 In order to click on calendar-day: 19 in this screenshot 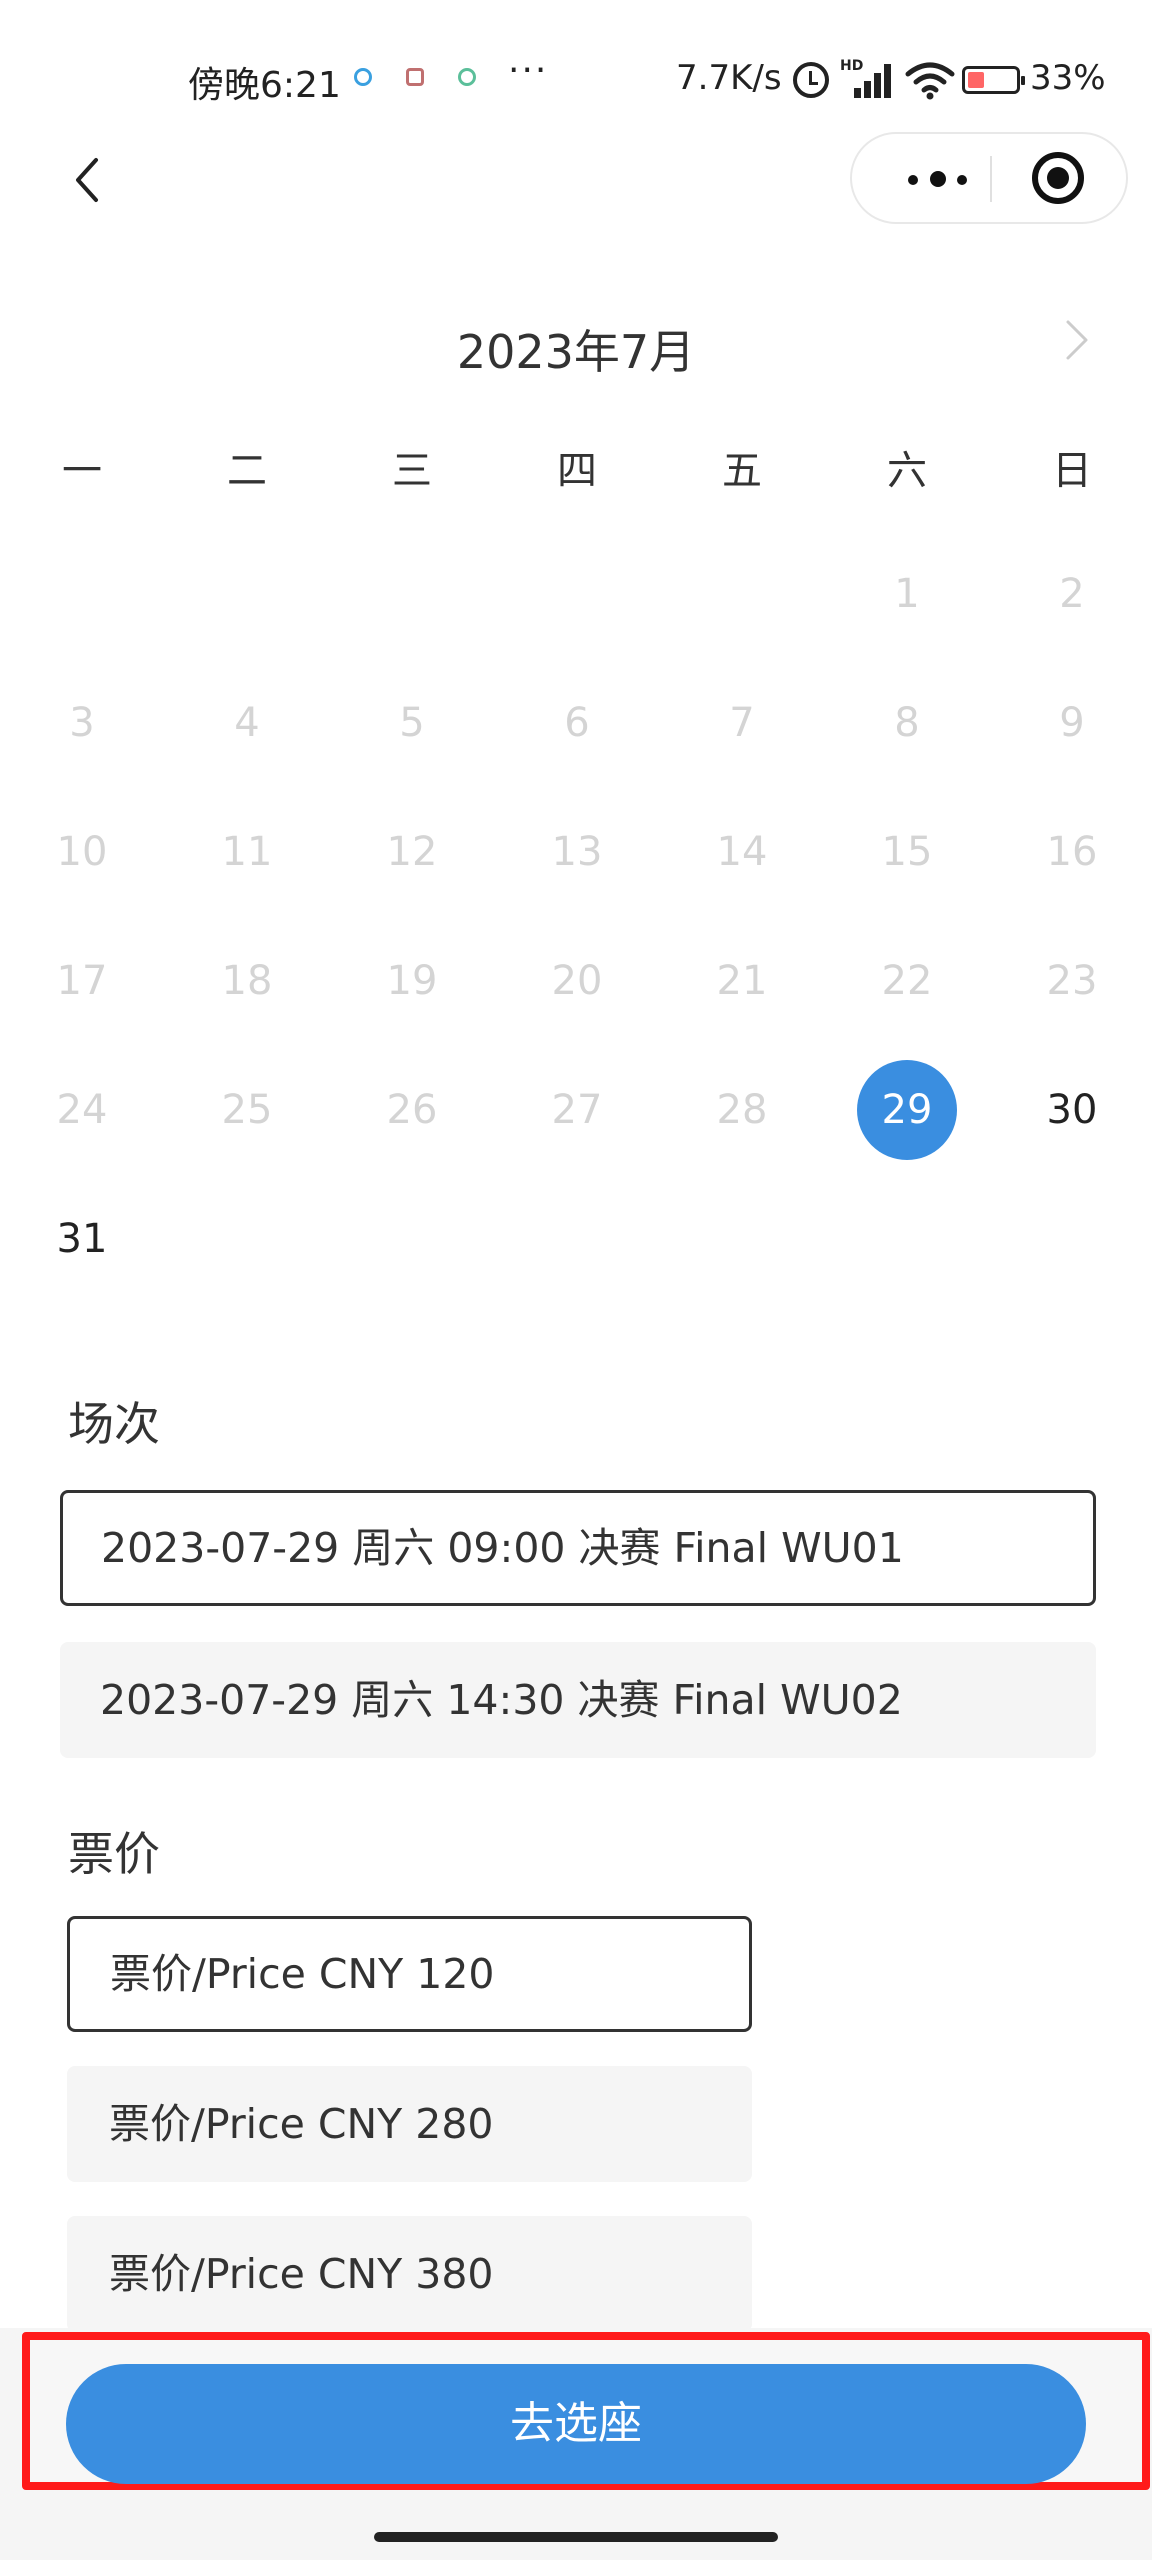, I will do `click(412, 981)`.